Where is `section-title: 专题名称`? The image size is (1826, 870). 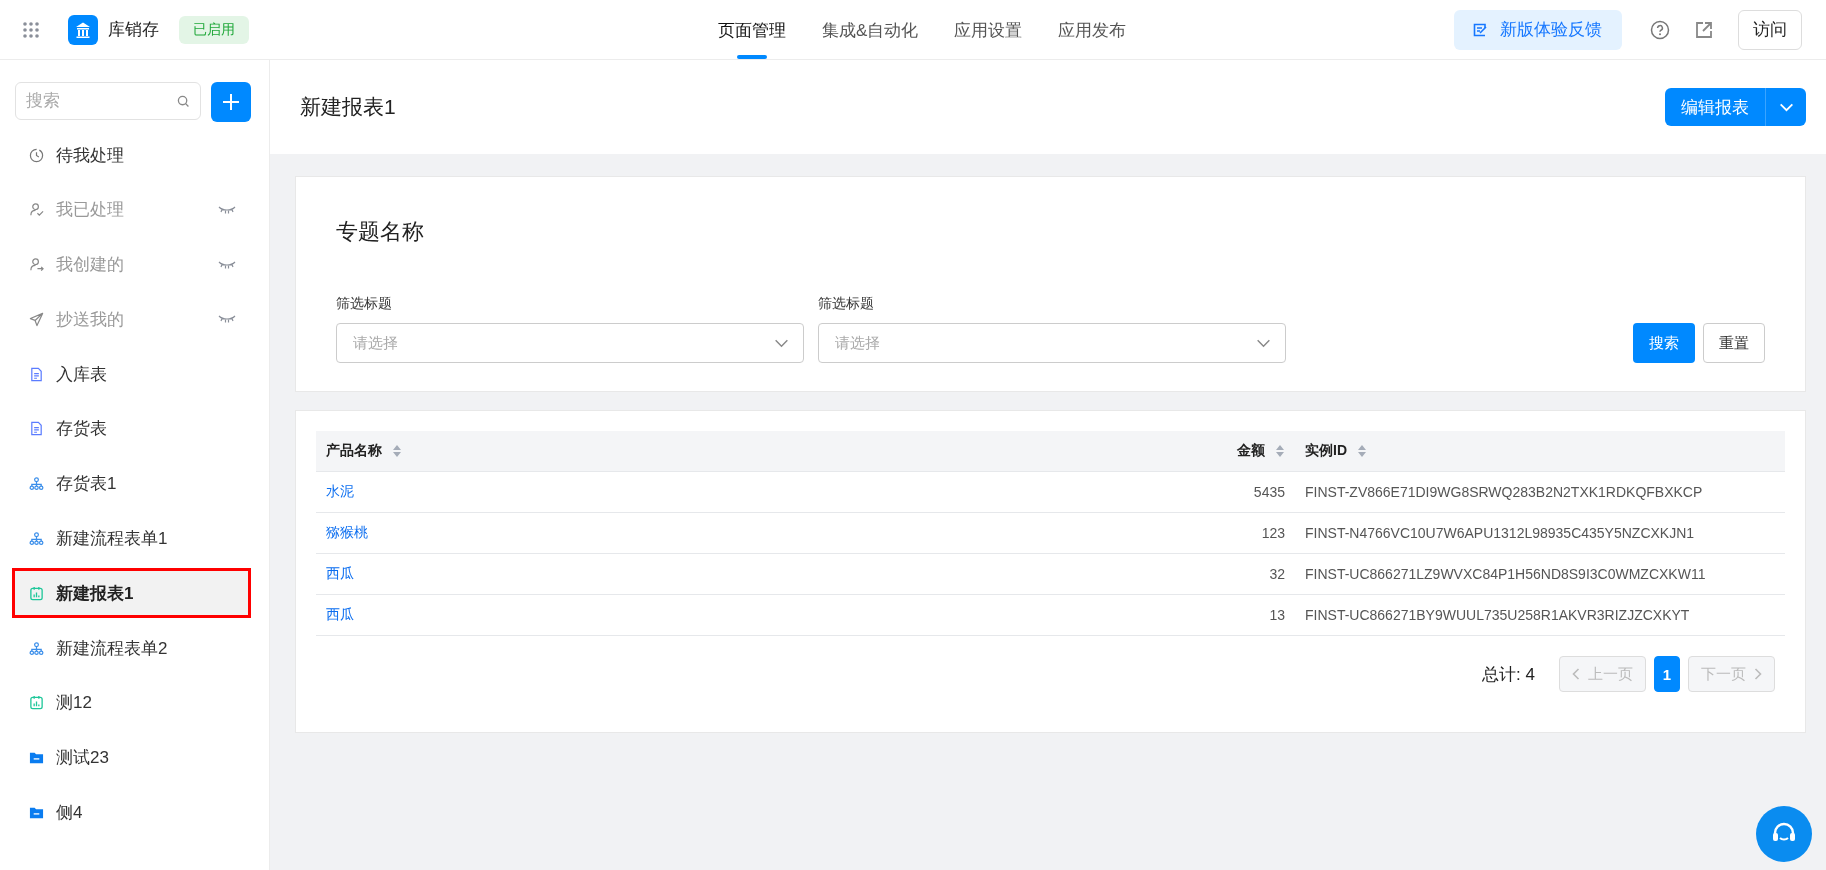
section-title: 专题名称 is located at coordinates (380, 232).